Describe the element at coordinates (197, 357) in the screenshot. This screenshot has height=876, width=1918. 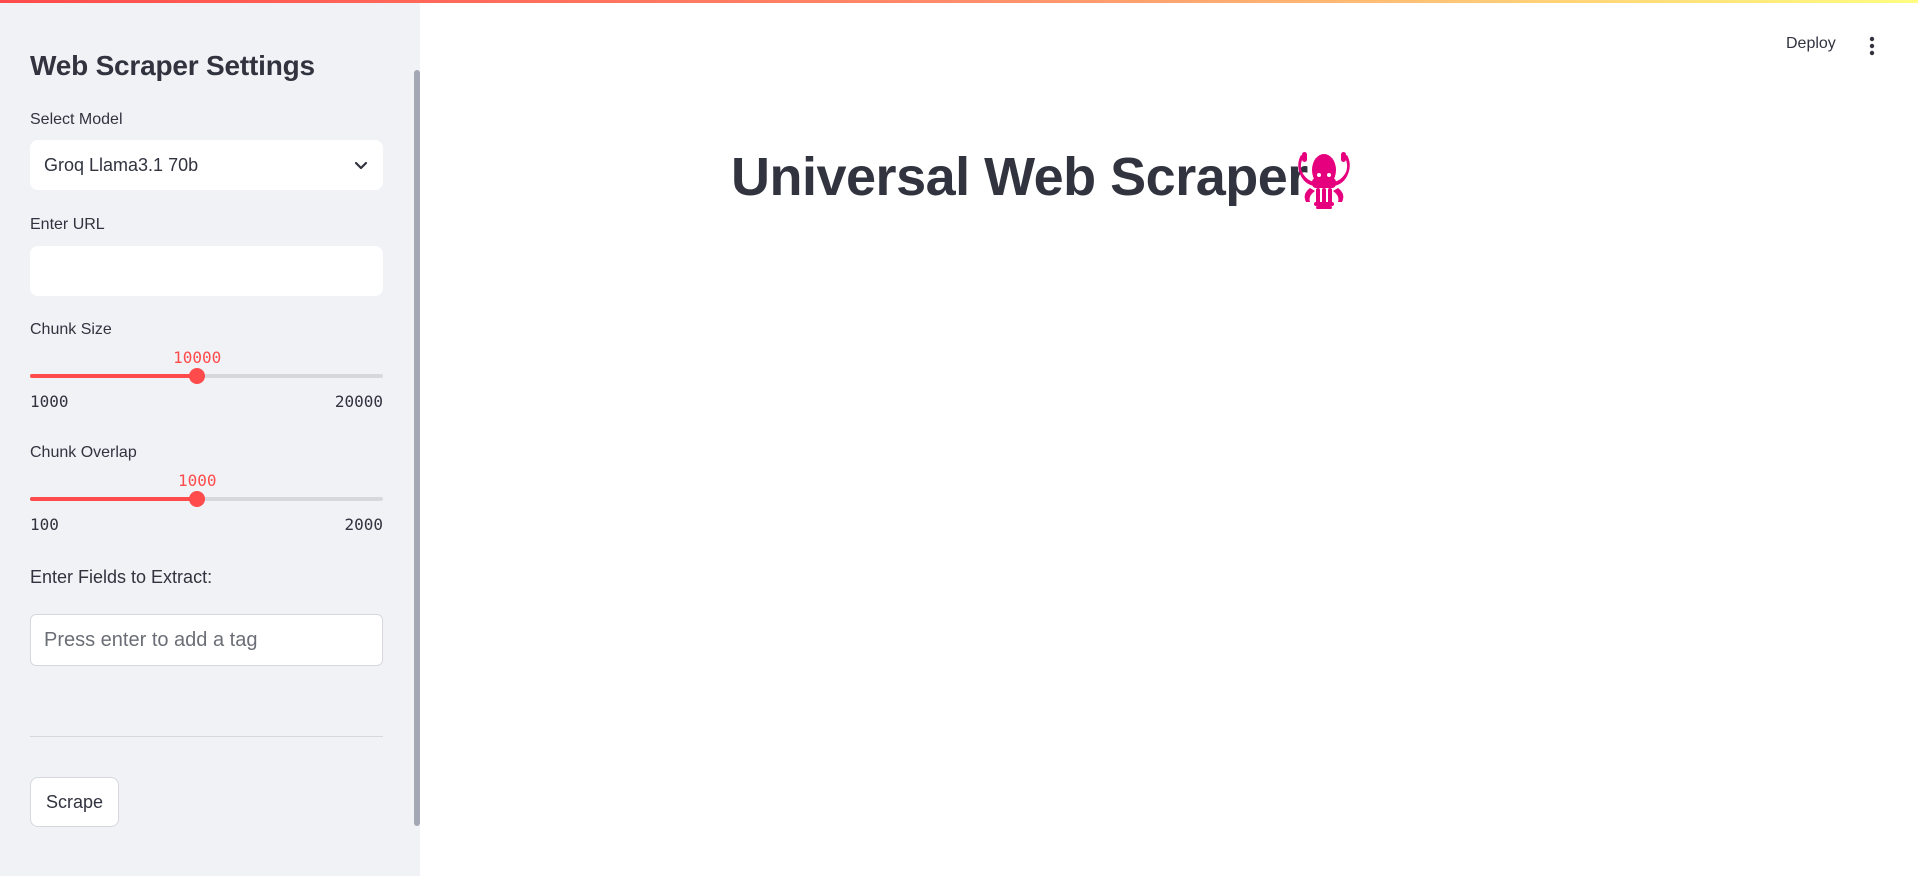
I see `chunk-size-value: 10000` at that location.